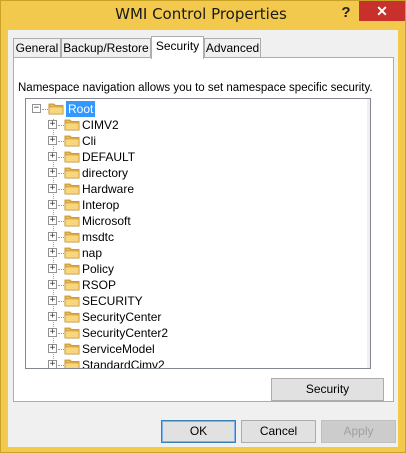  I want to click on tree-item-label: Microsoft, so click(106, 221).